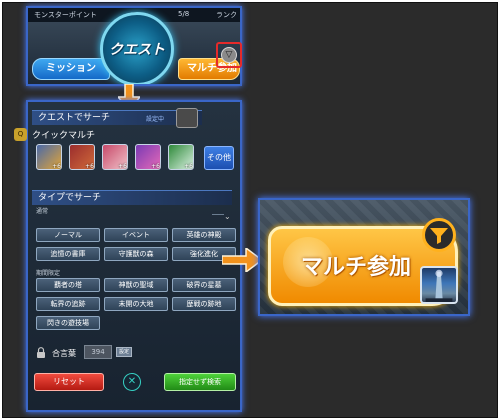  Describe the element at coordinates (356, 267) in the screenshot. I see `multi-join-label: マルチ参加` at that location.